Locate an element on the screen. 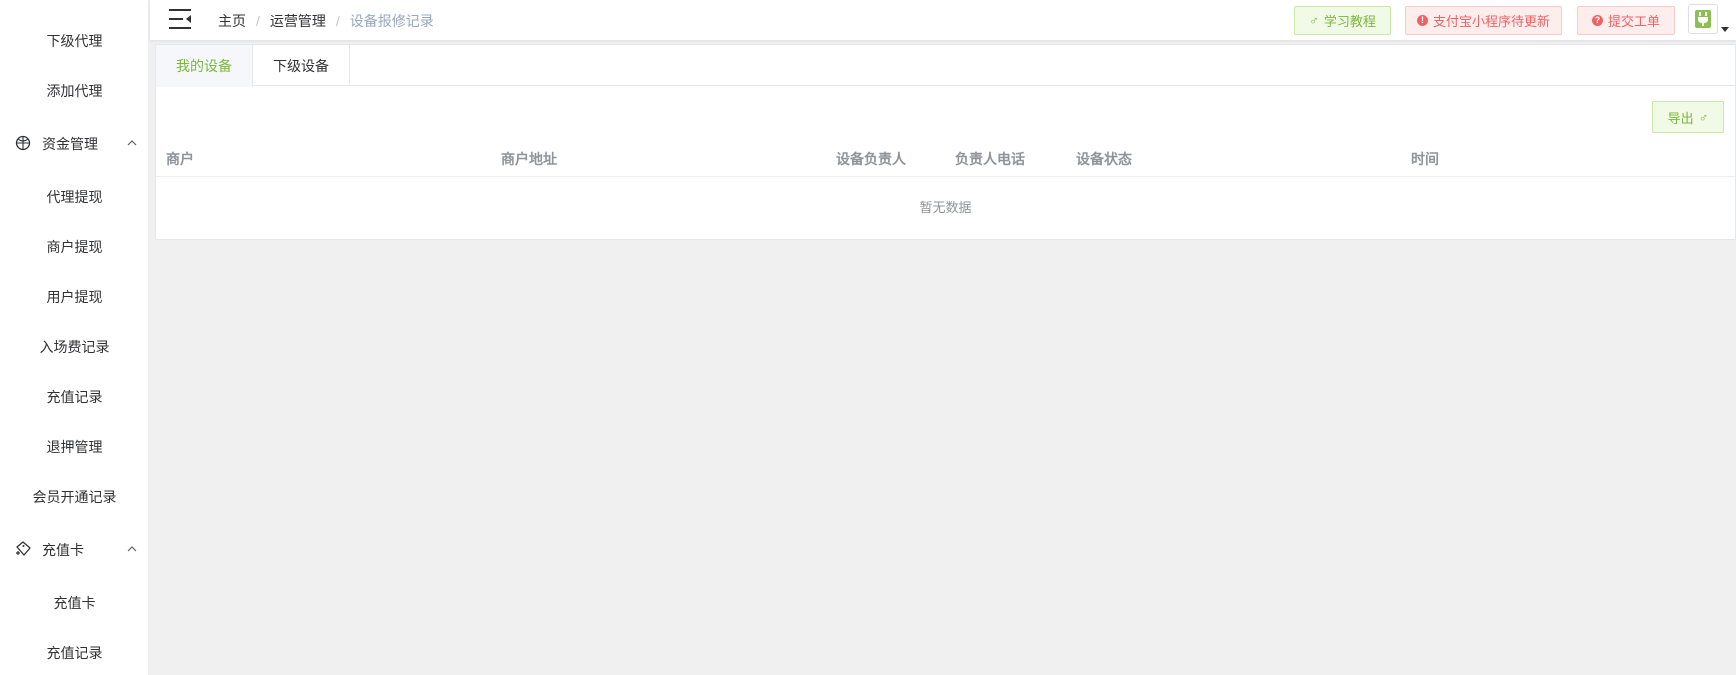 Image resolution: width=1736 pixels, height=675 pixels. sidebar-item-entry-fee-records: 入场费记录 is located at coordinates (74, 347).